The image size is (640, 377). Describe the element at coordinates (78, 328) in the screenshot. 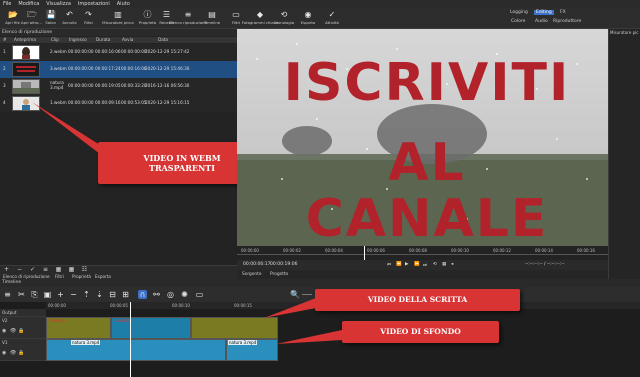

I see `v2-clip-1: 2.webm` at that location.